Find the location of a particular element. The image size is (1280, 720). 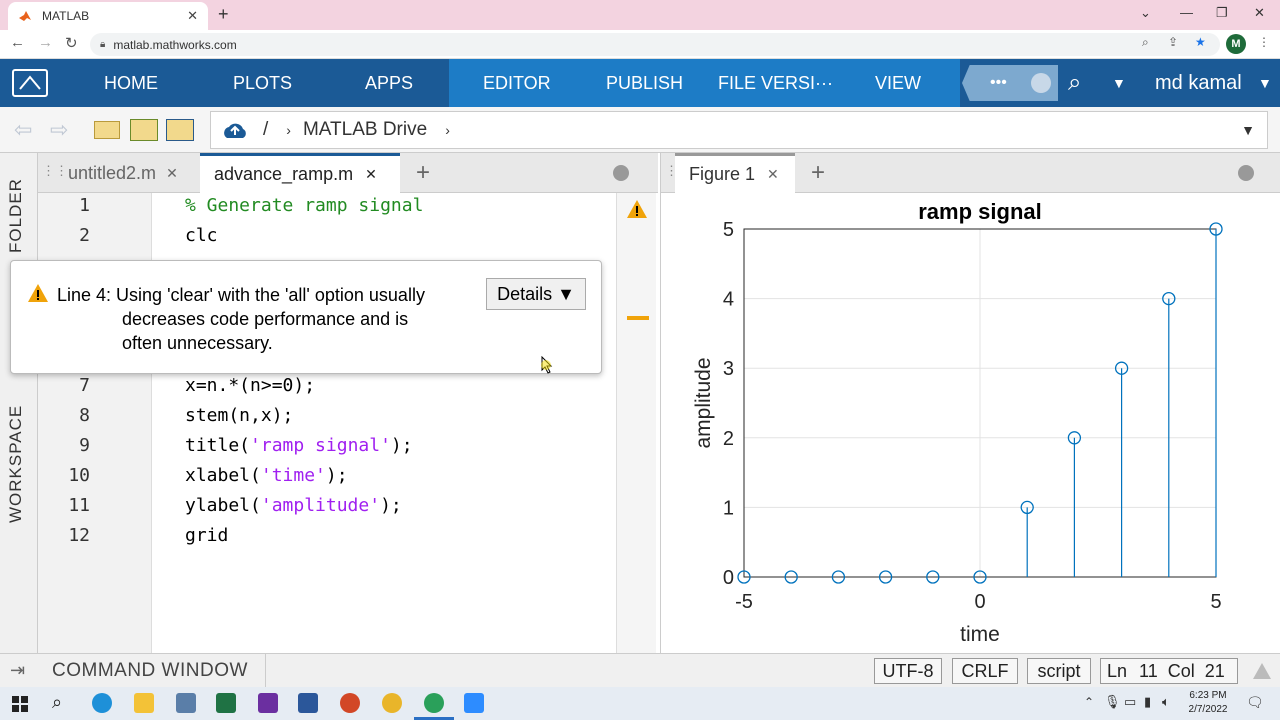

code-line: title('ramp signal'); is located at coordinates (299, 445).